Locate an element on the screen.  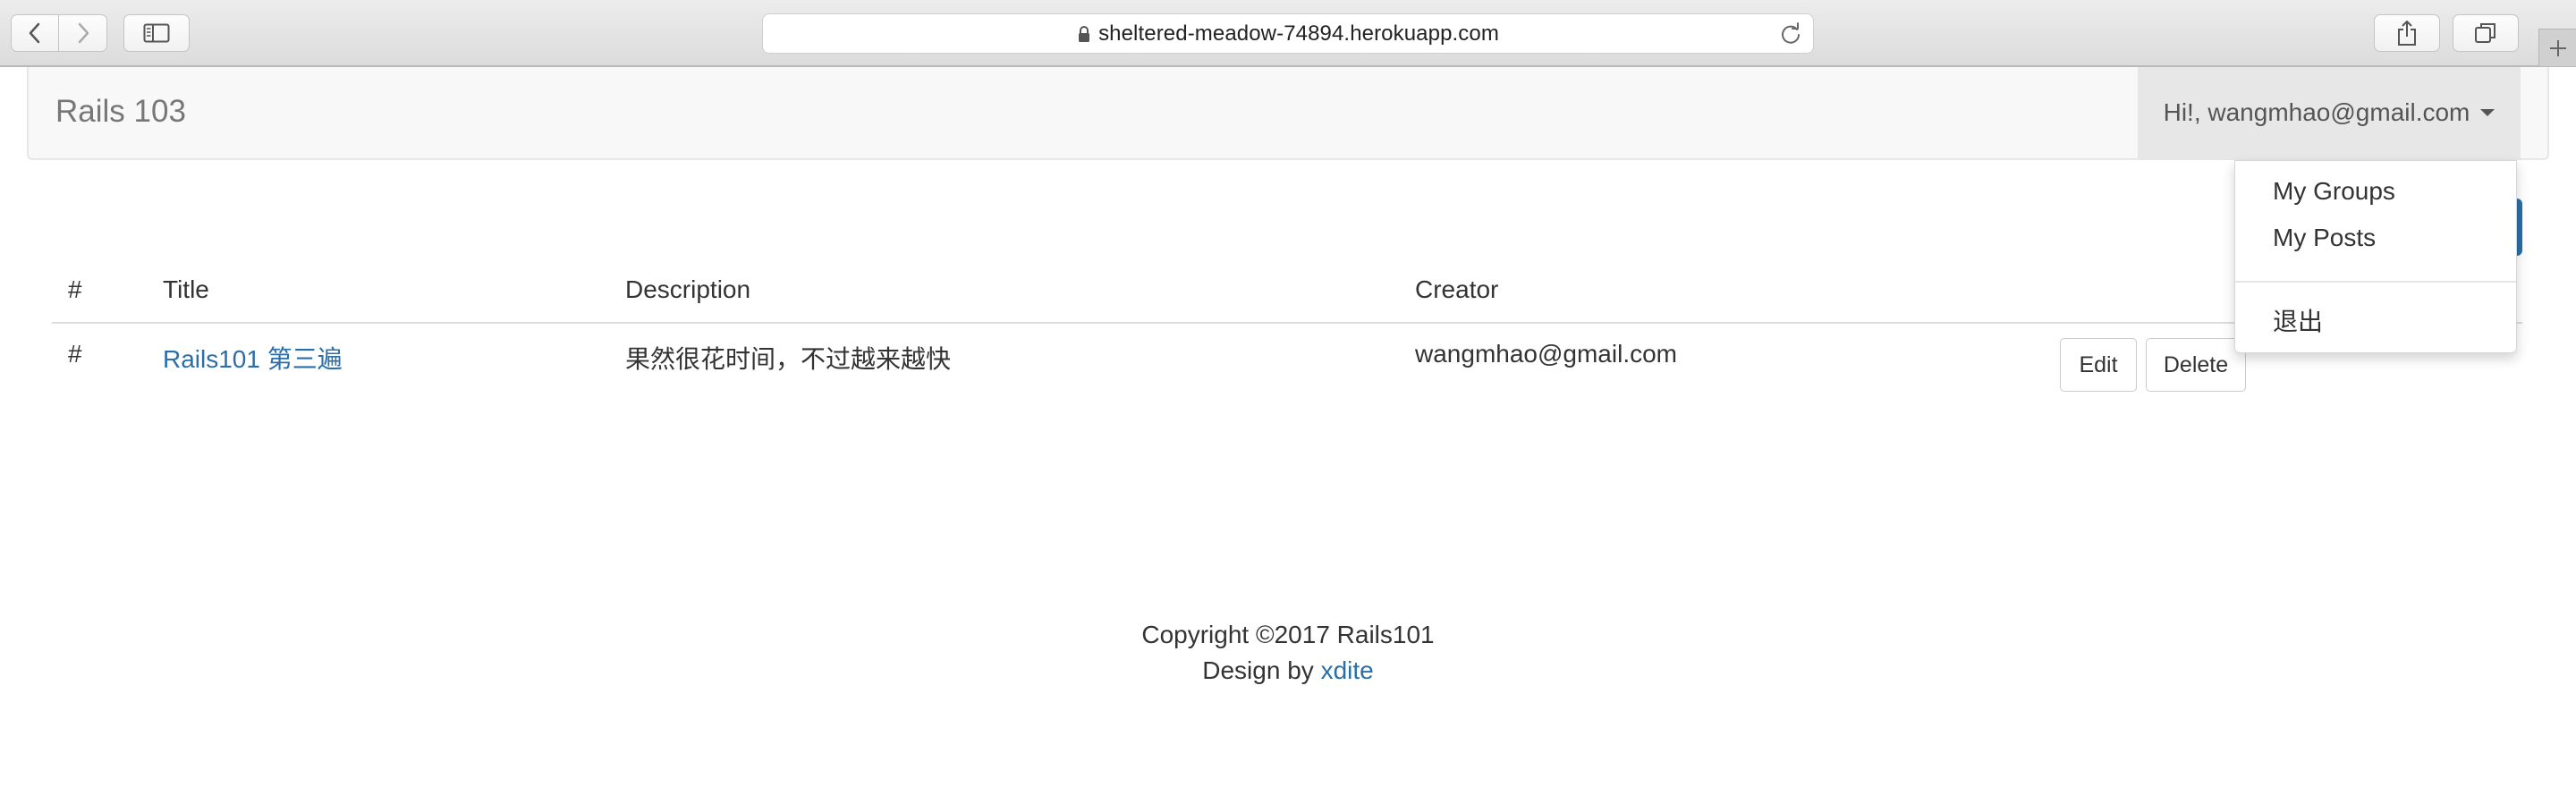
chevron-right-icon is located at coordinates (83, 33).